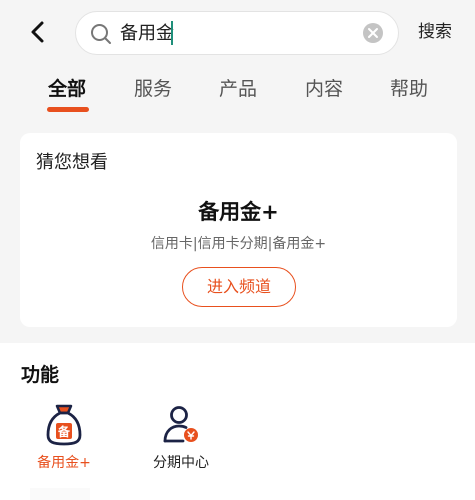 This screenshot has width=475, height=500. I want to click on tab-products: 产品, so click(238, 89).